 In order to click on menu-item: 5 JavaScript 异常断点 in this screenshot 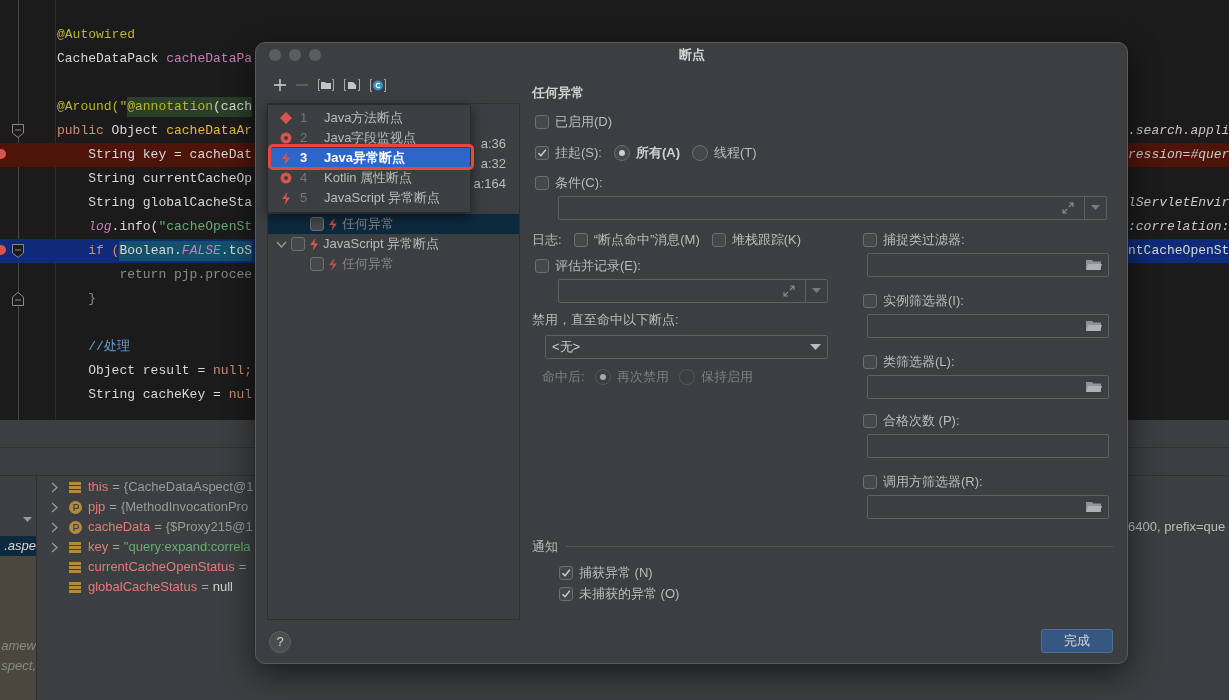, I will do `click(369, 198)`.